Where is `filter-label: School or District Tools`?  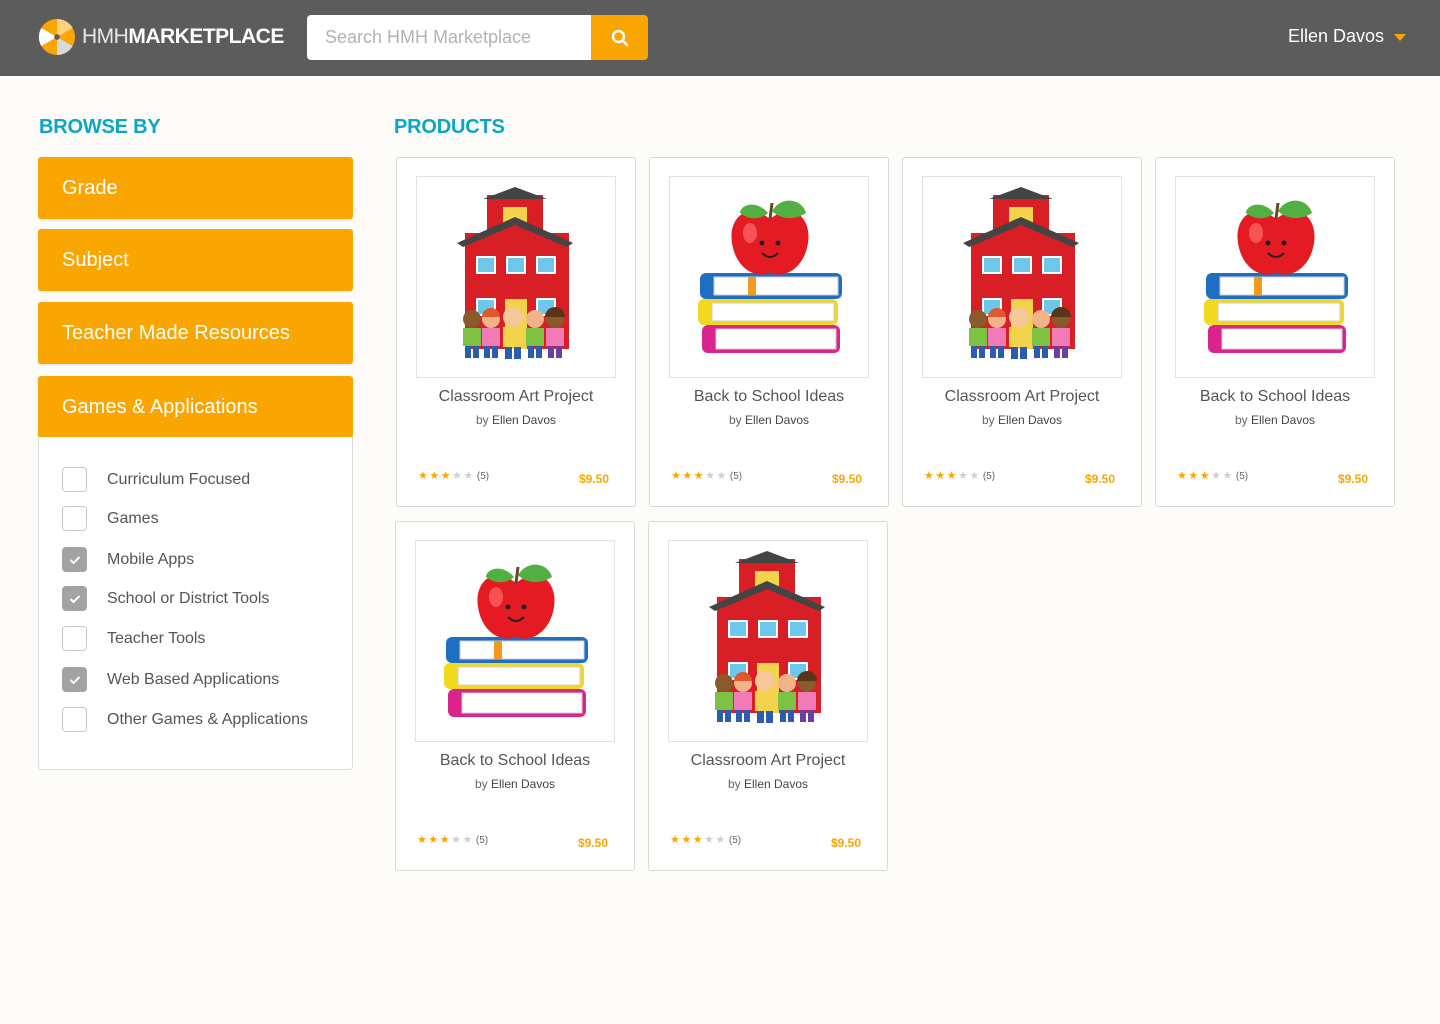 filter-label: School or District Tools is located at coordinates (188, 598).